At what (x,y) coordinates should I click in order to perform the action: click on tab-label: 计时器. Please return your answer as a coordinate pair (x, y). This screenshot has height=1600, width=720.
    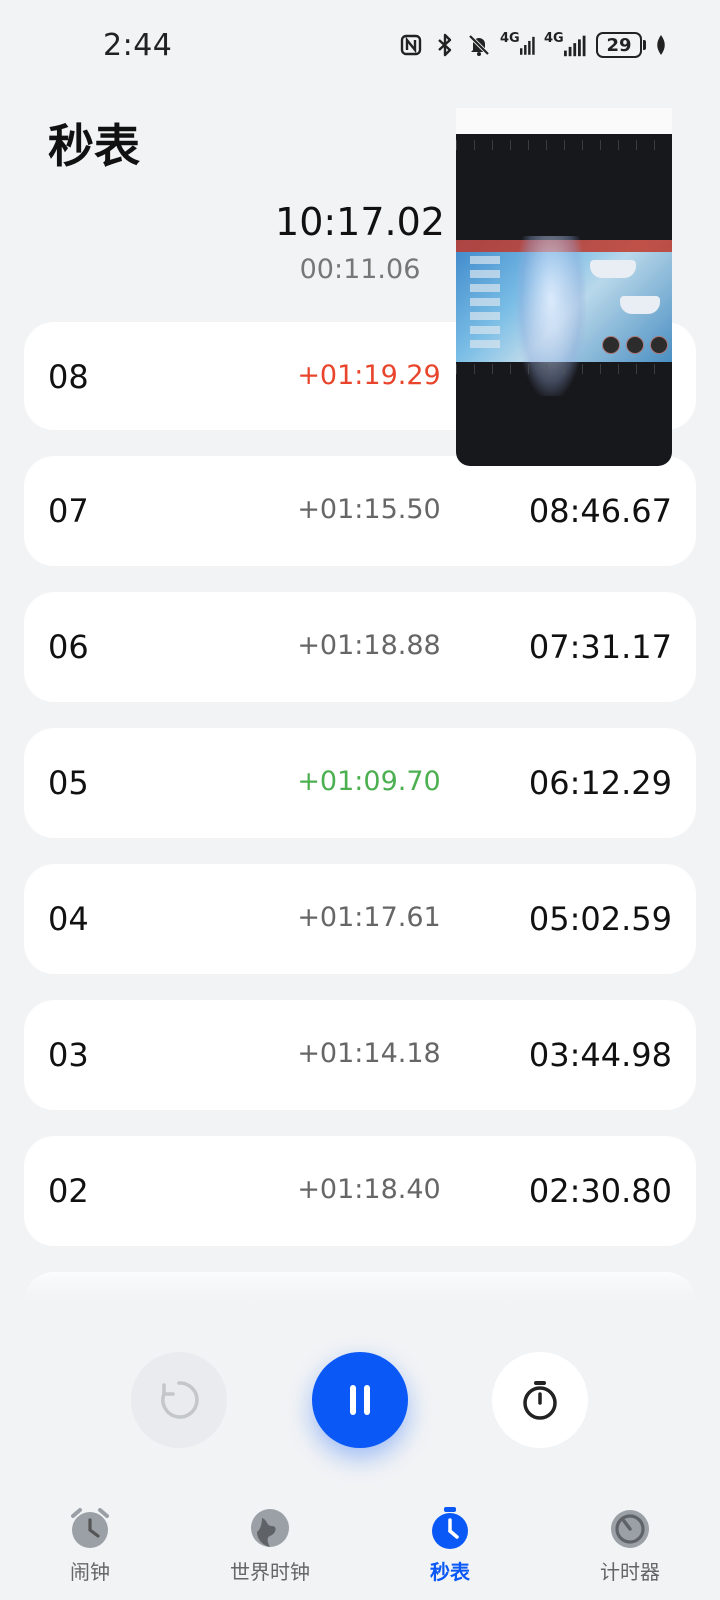
    Looking at the image, I should click on (630, 1572).